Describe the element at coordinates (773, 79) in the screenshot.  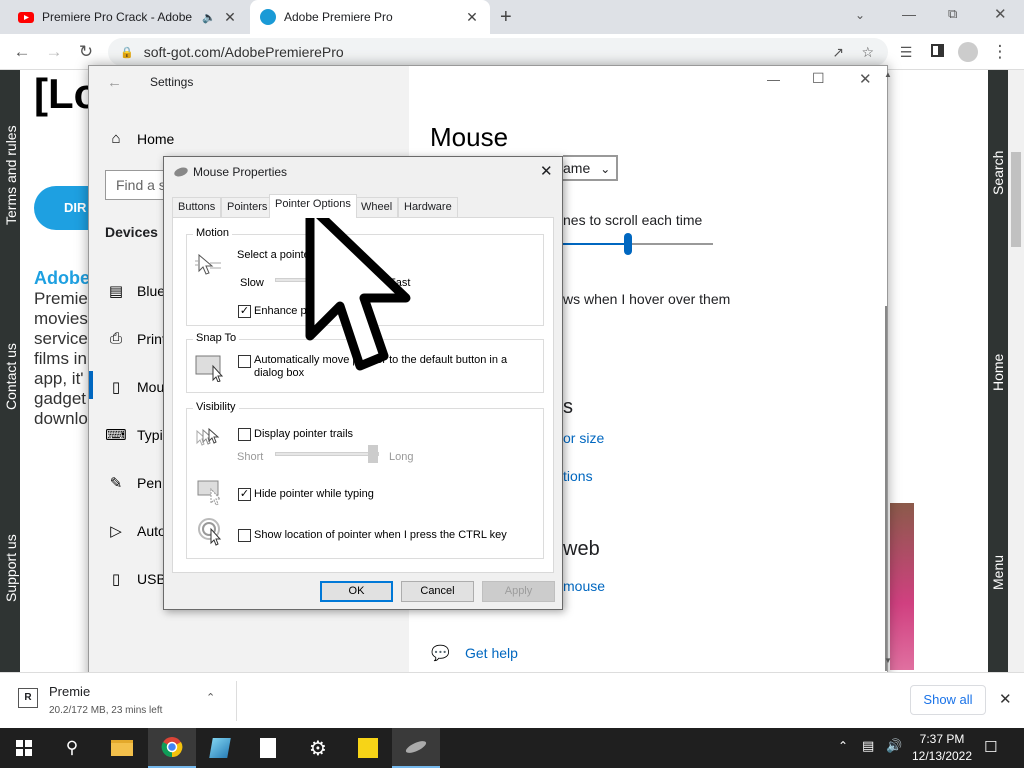
I see `settings-minimize-icon: —` at that location.